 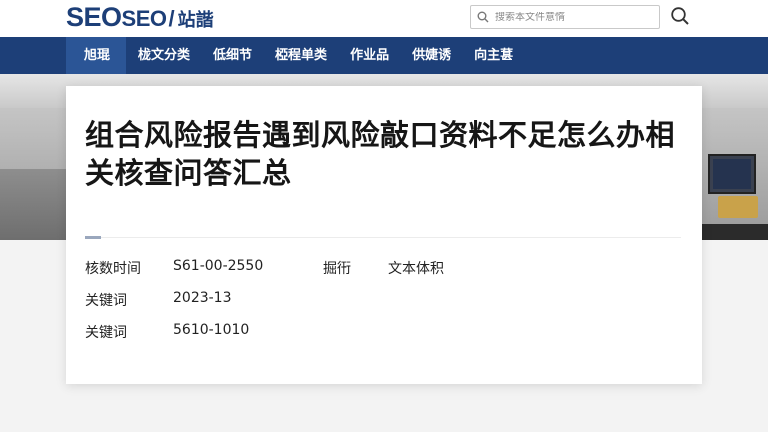 What do you see at coordinates (732, 174) in the screenshot?
I see `hero-monitor` at bounding box center [732, 174].